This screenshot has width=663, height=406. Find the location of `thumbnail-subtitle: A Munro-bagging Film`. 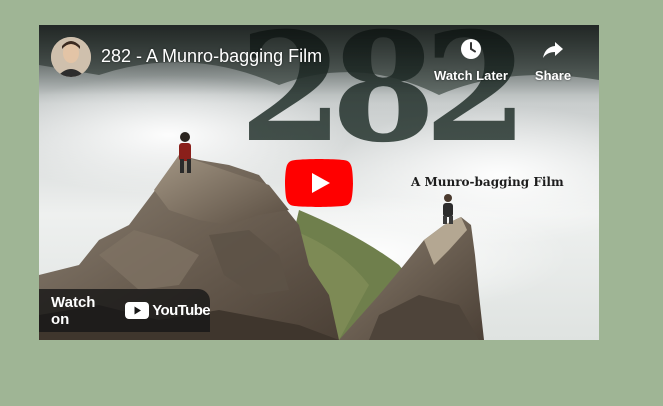

thumbnail-subtitle: A Munro-bagging Film is located at coordinates (487, 182).